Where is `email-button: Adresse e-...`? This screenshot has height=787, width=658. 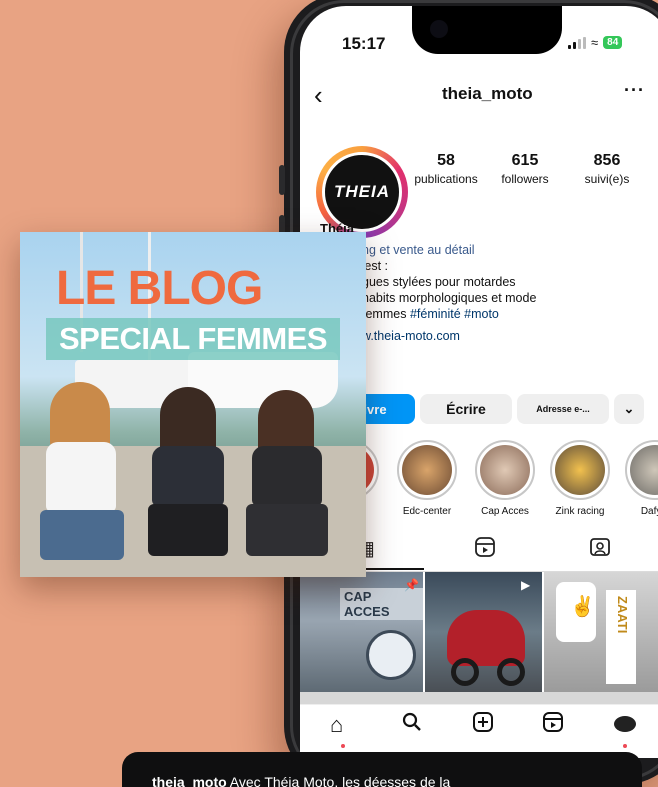 email-button: Adresse e-... is located at coordinates (563, 409).